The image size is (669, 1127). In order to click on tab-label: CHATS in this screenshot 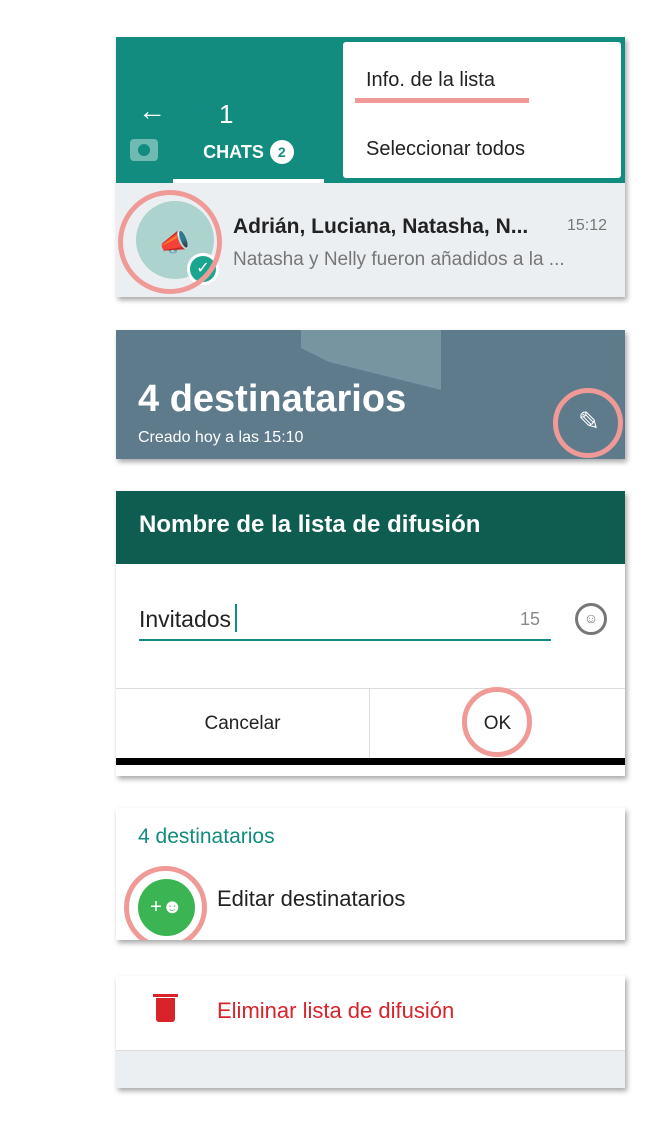, I will do `click(233, 152)`.